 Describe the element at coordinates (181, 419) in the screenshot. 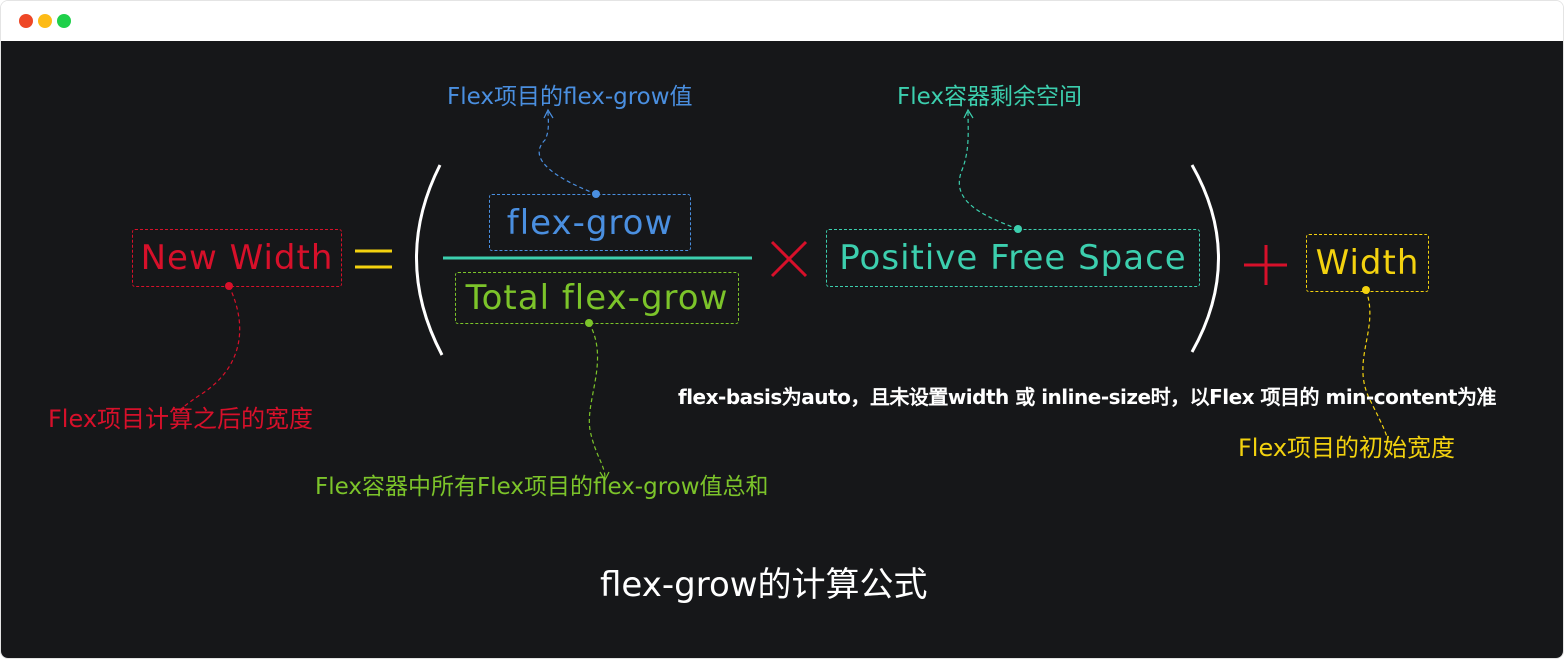

I see `result-annotation: Flex项目计算之后的宽度` at that location.